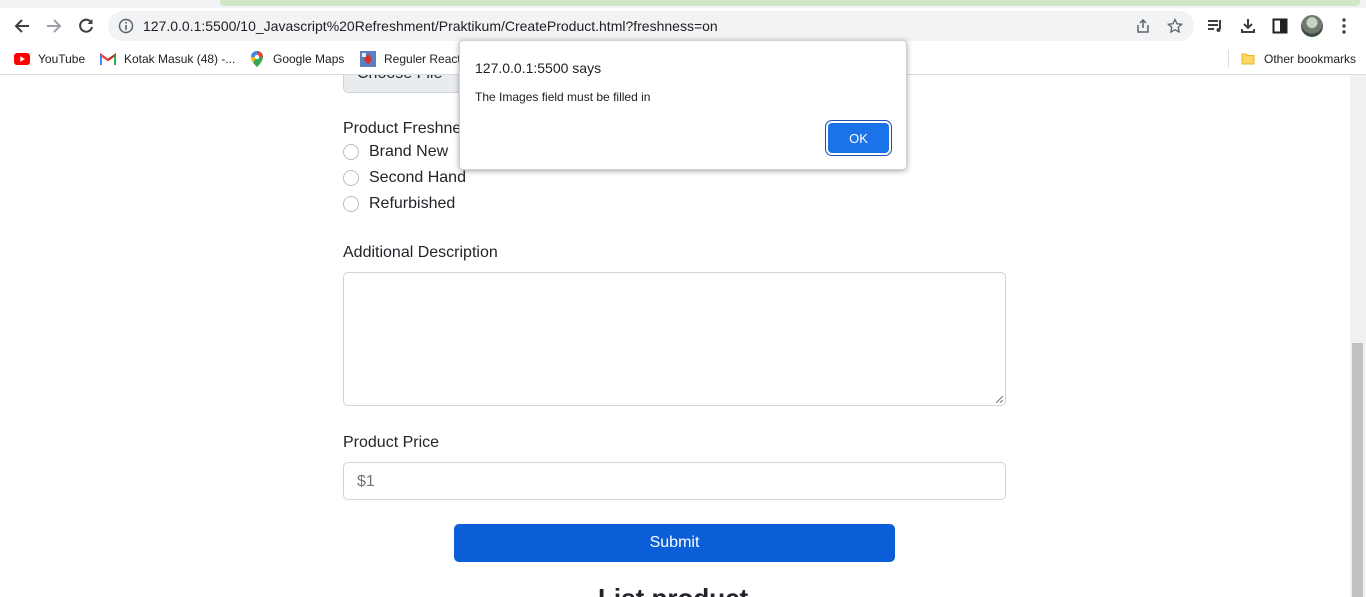 The width and height of the screenshot is (1366, 597). I want to click on back-button, so click(22, 26).